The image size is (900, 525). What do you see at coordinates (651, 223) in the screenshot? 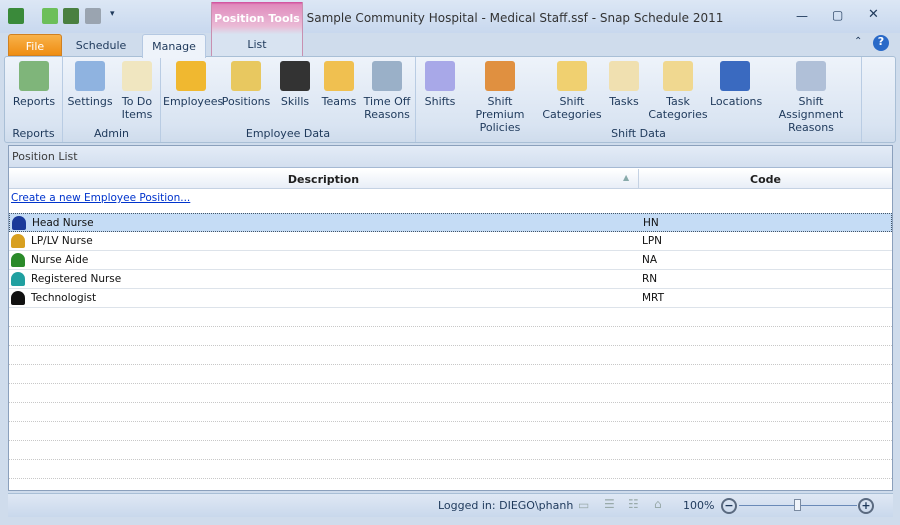
I see `code-cell: HN` at bounding box center [651, 223].